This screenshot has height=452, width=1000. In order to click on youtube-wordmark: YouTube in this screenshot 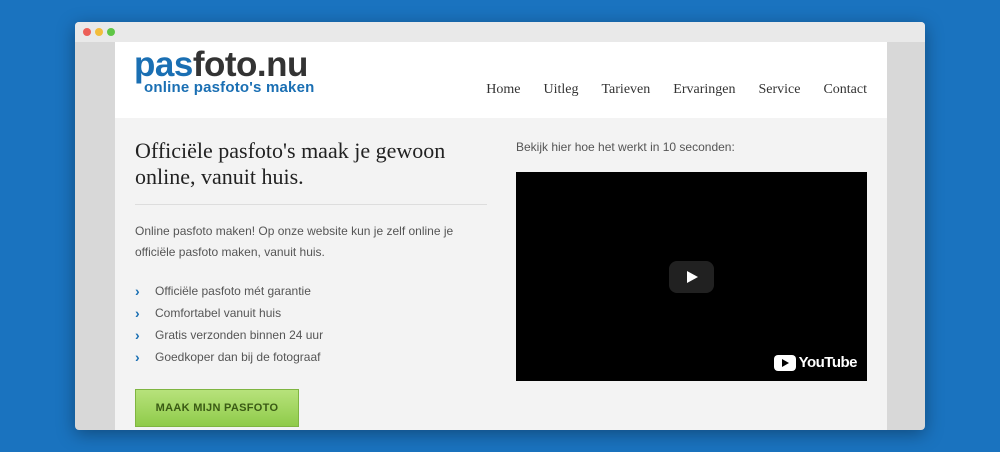, I will do `click(828, 362)`.